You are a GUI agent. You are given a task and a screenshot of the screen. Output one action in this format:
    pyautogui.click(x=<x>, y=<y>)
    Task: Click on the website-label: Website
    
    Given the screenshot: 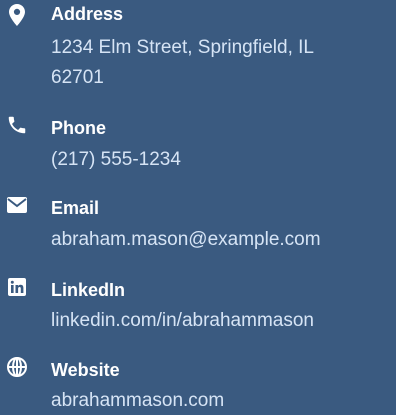 What is the action you would take?
    pyautogui.click(x=85, y=370)
    